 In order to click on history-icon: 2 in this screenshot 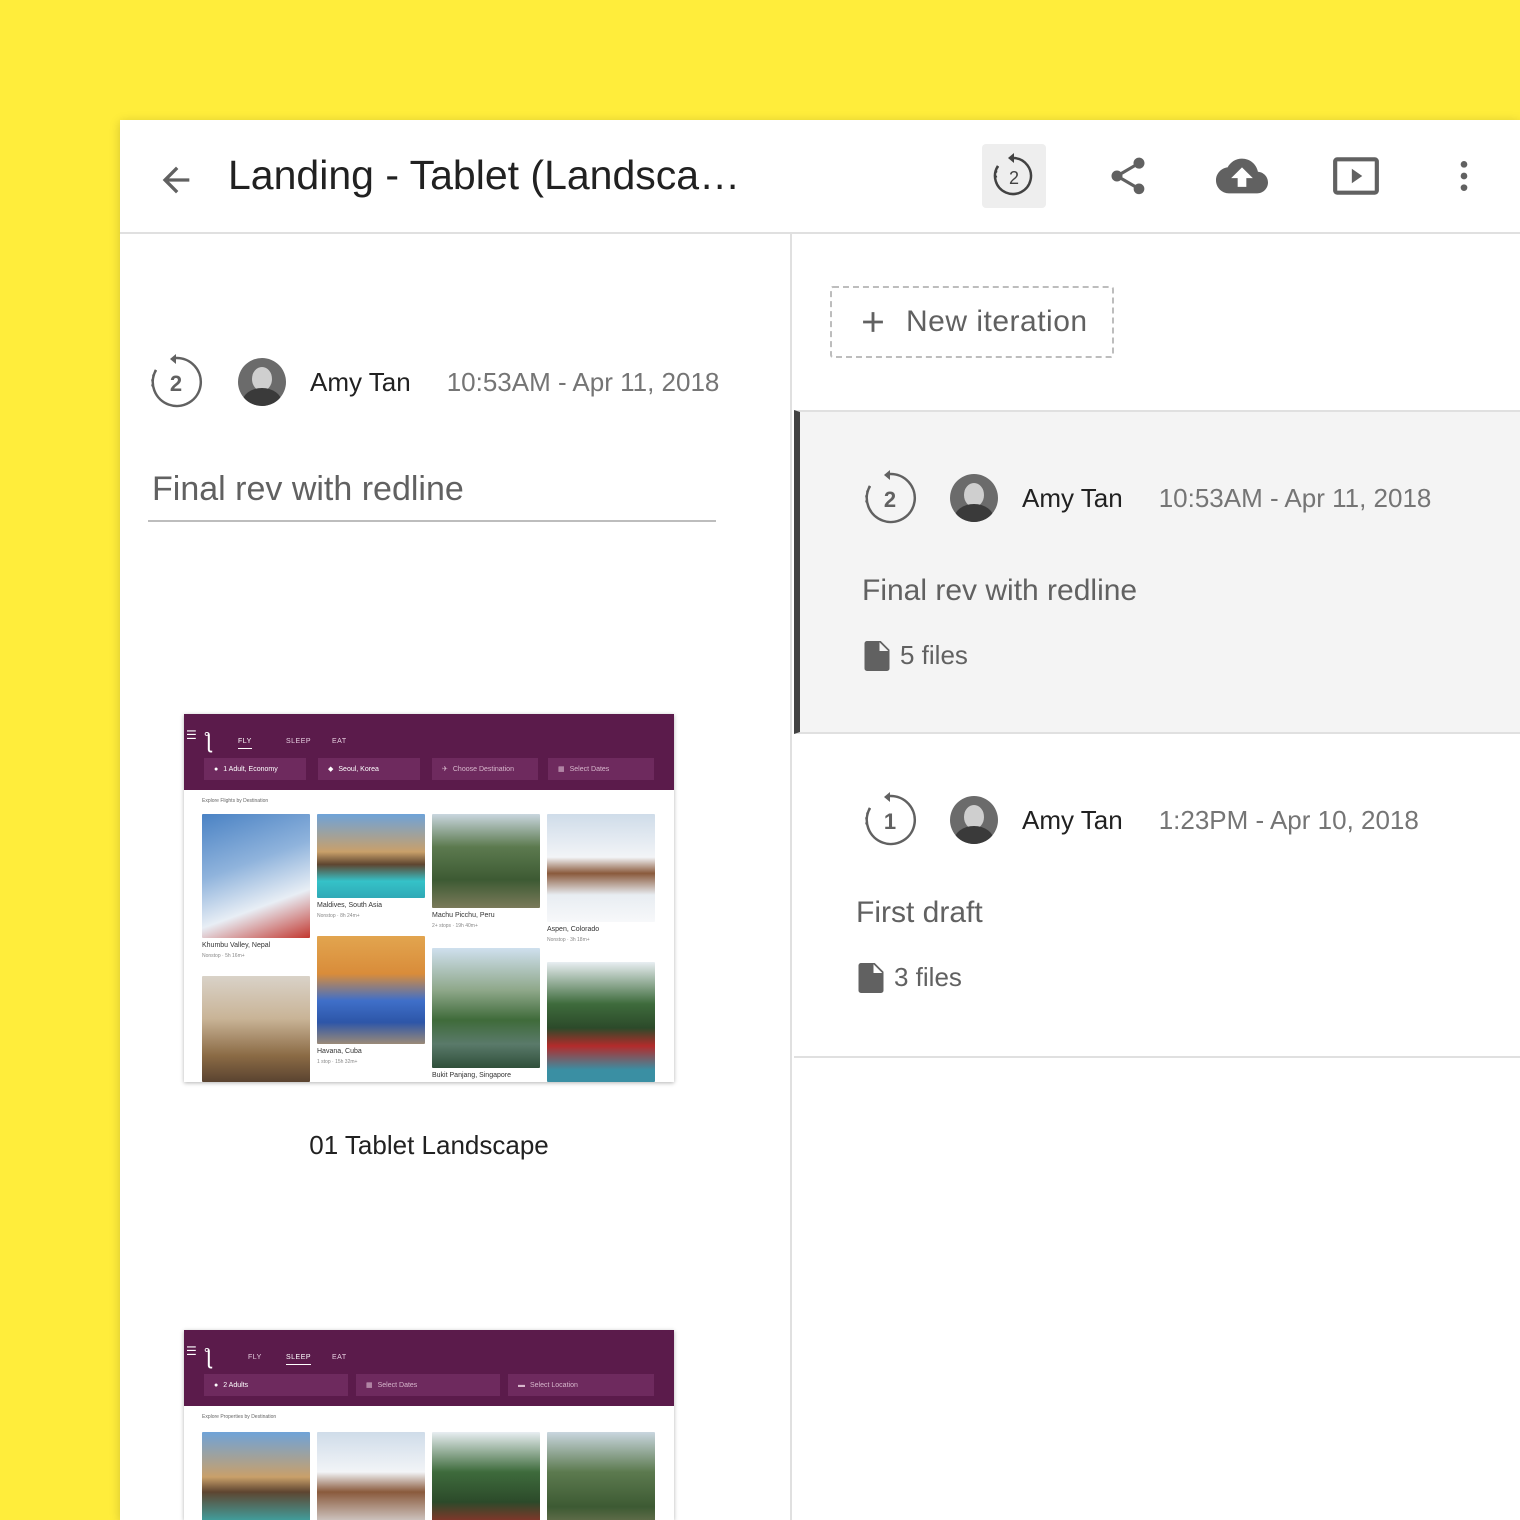, I will do `click(1013, 174)`.